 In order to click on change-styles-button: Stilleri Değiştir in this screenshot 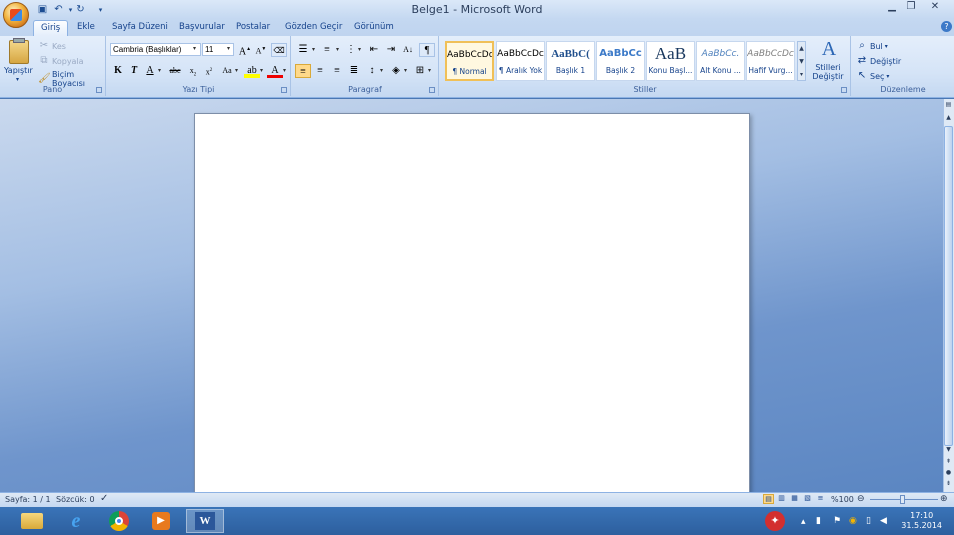, I will do `click(828, 72)`.